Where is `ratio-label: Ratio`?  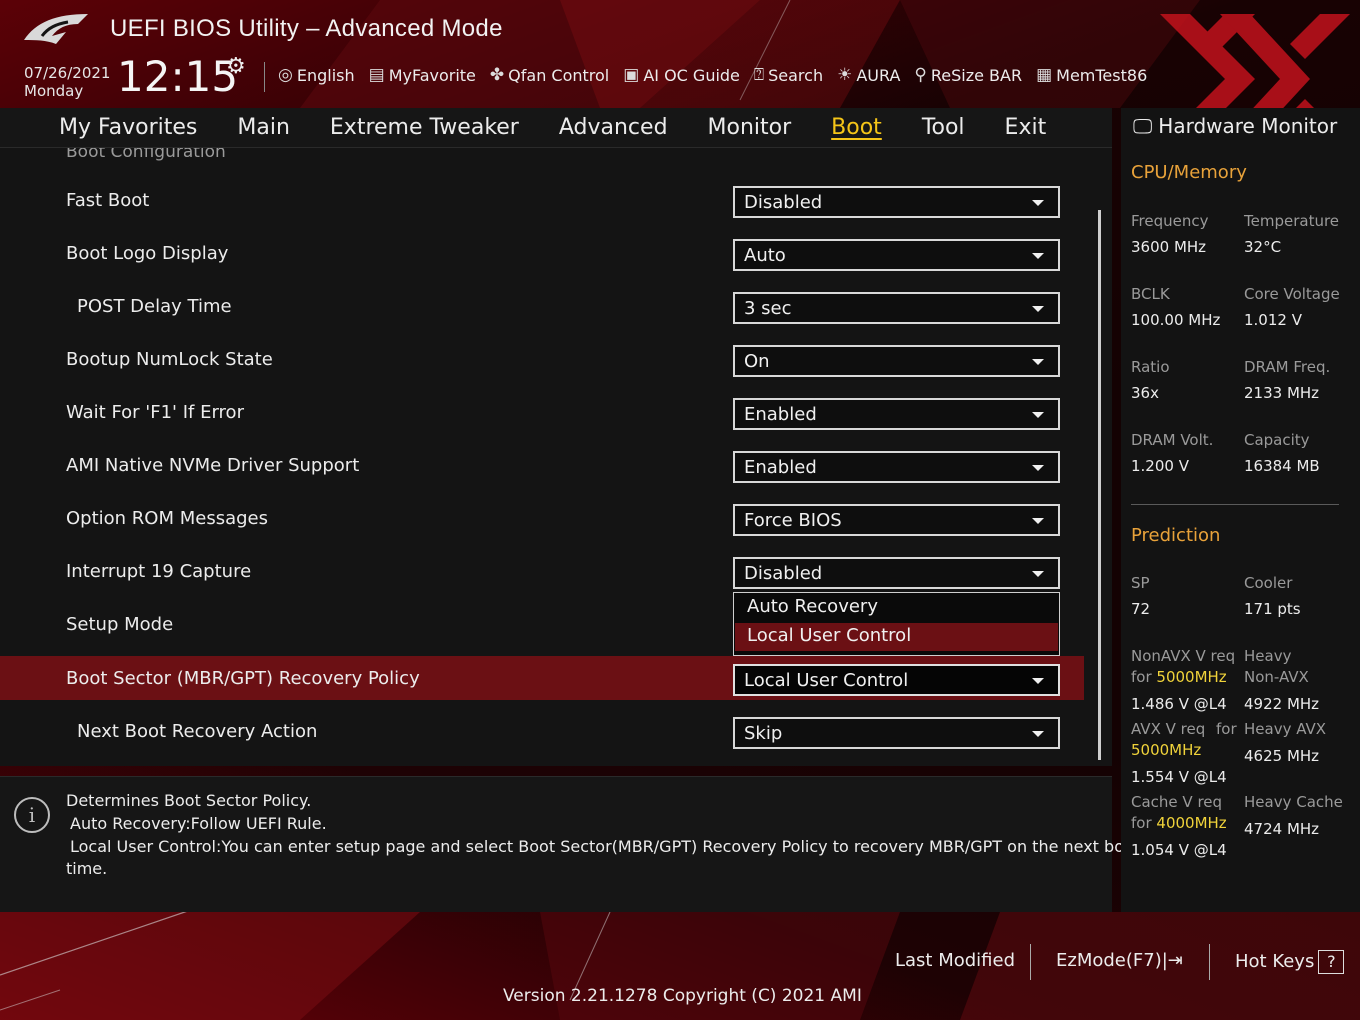
ratio-label: Ratio is located at coordinates (1150, 367).